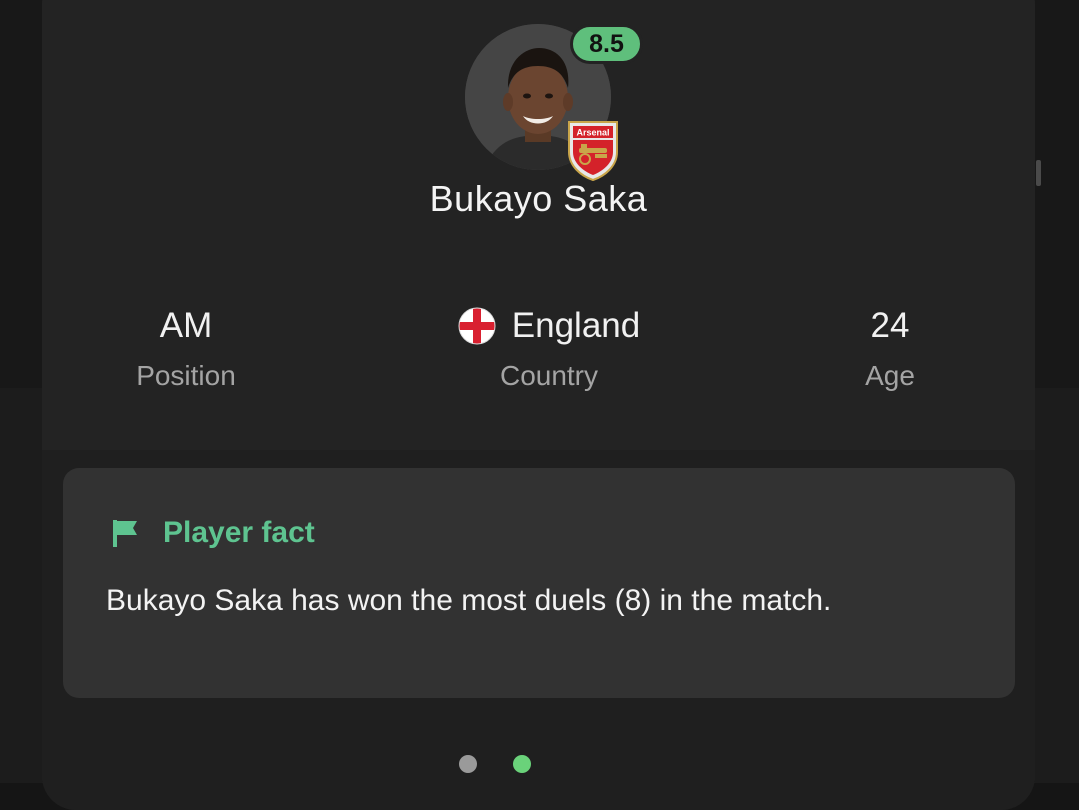  I want to click on arsenal-crest-icon: Arsenal, so click(593, 150).